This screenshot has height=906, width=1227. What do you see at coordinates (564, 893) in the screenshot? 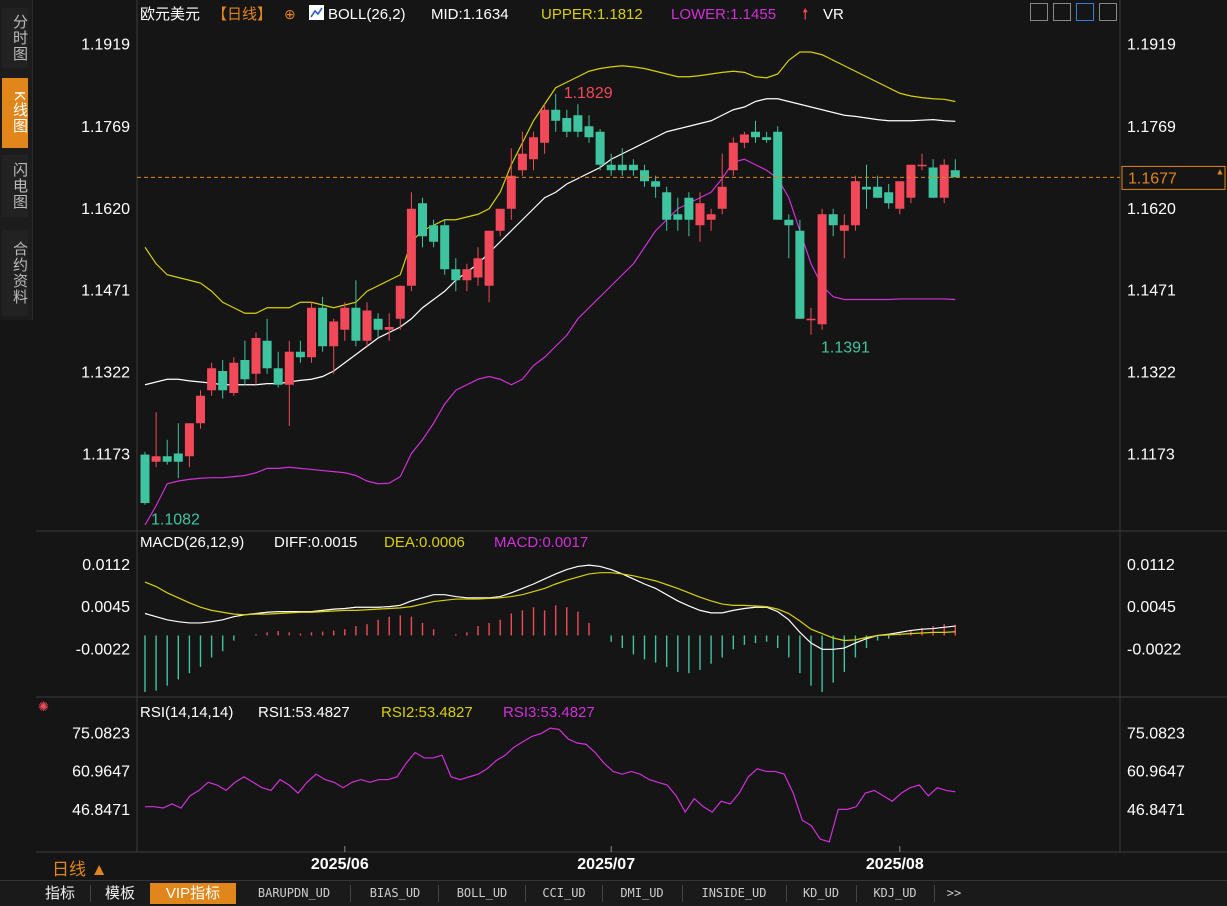
I see `tab-cci-ud: CCI_UD` at bounding box center [564, 893].